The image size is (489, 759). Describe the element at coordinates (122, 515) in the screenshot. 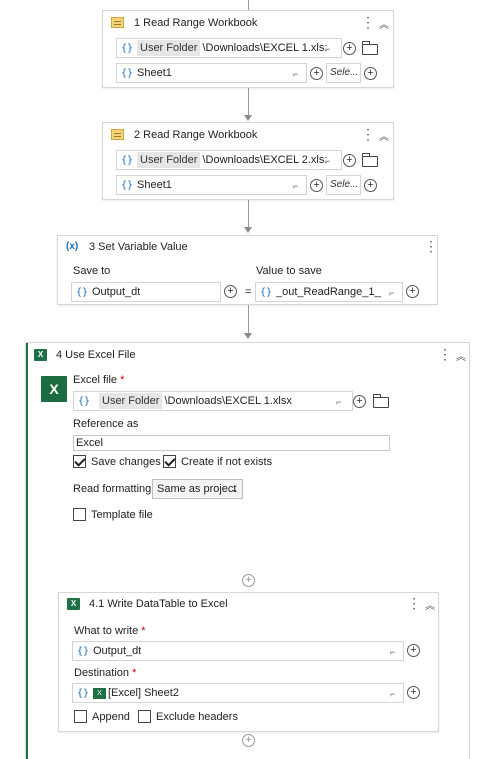

I see `template-file-label: Template file` at that location.